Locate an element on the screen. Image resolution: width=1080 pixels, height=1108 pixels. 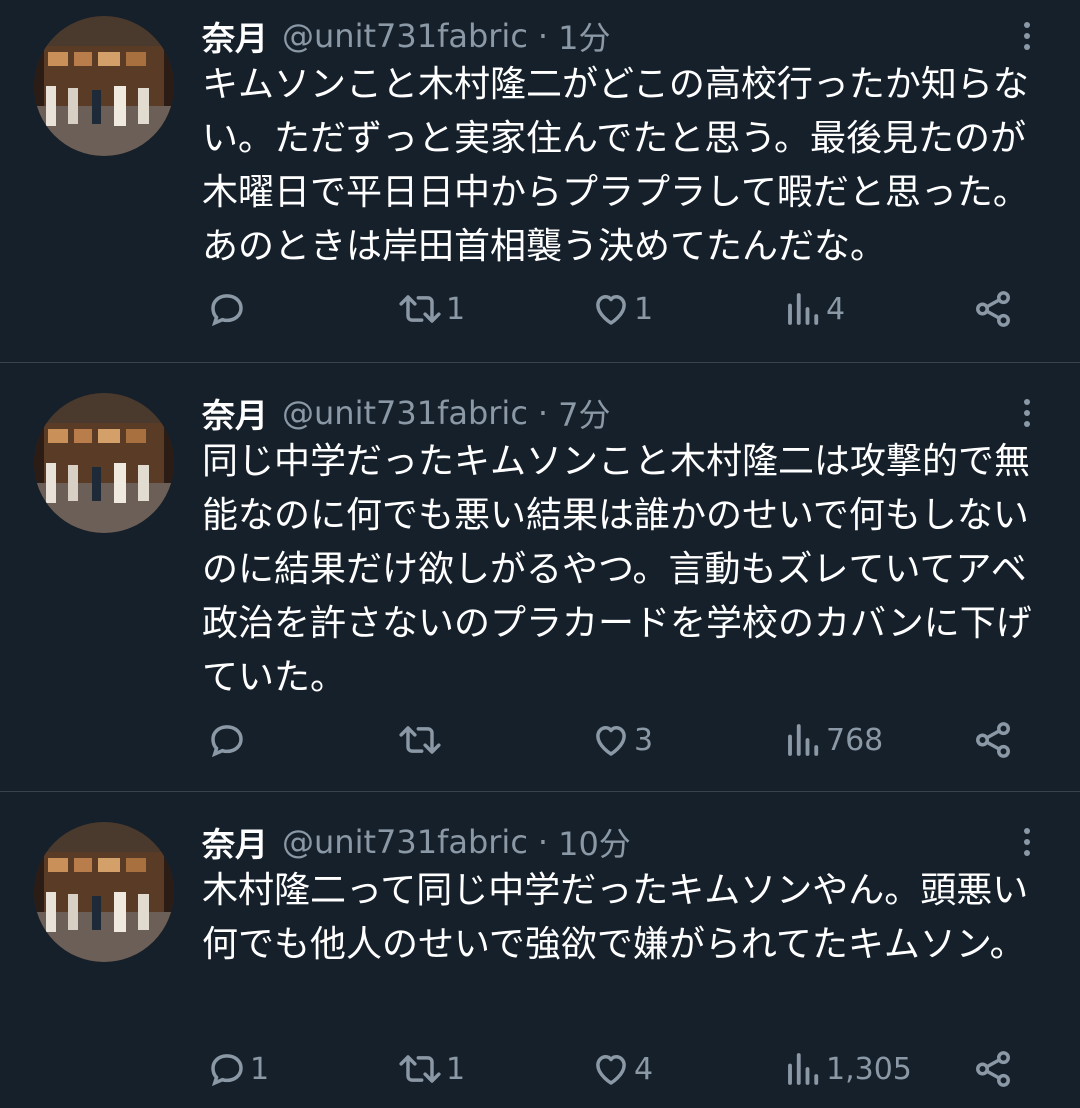
reply-count: 1 is located at coordinates (260, 1069).